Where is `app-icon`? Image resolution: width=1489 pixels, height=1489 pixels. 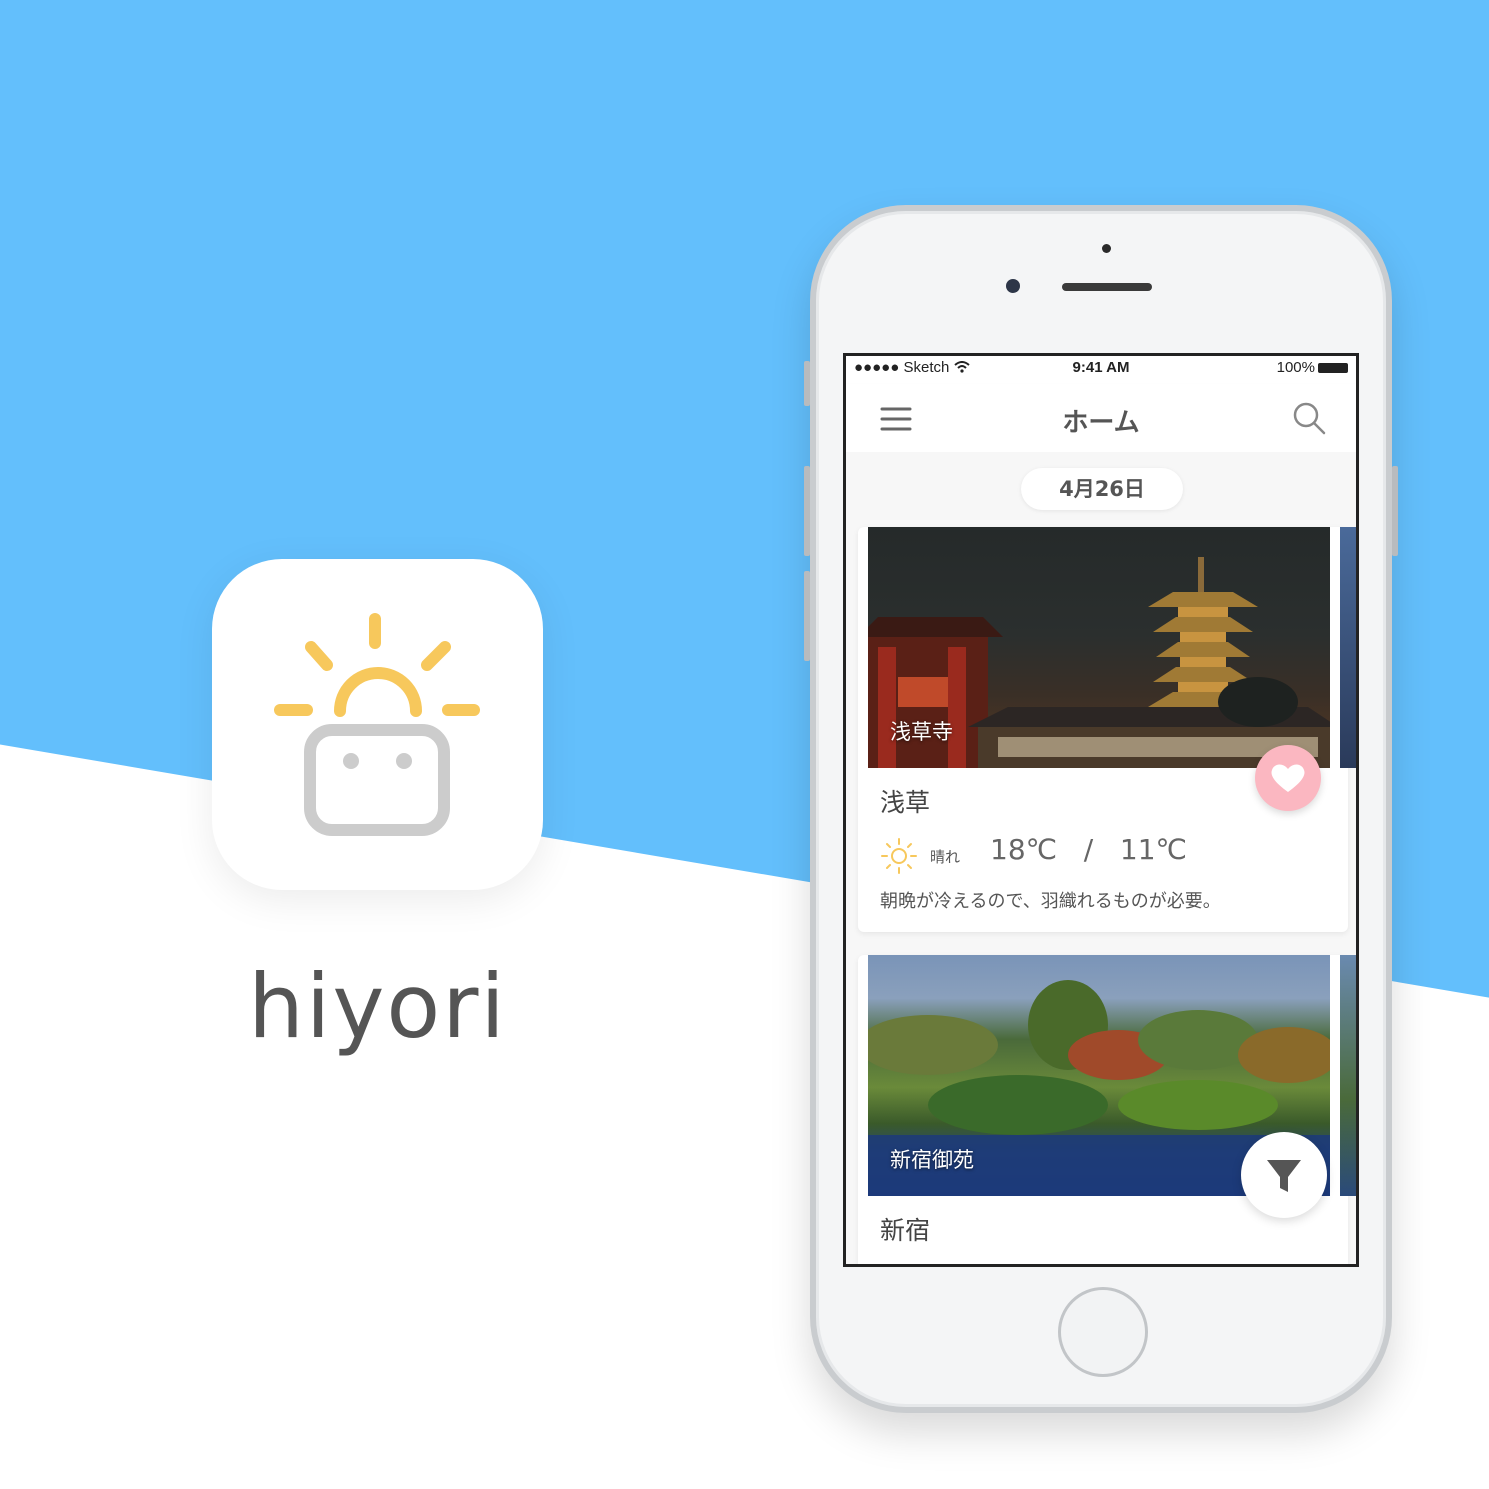
app-icon is located at coordinates (377, 724).